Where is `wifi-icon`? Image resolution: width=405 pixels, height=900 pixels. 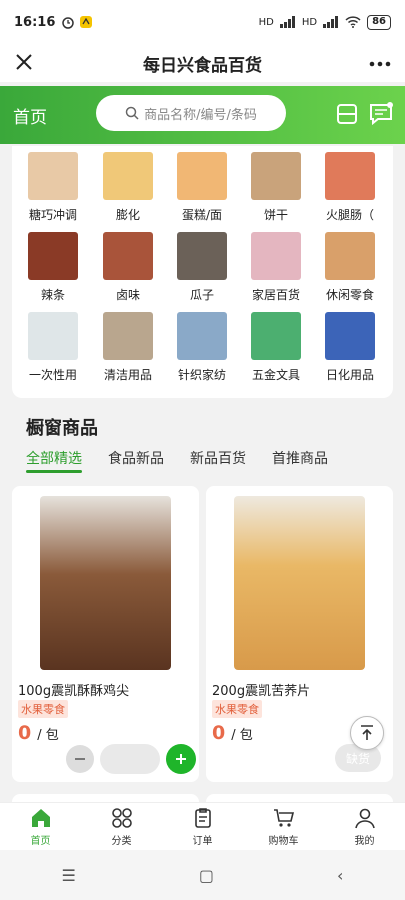 wifi-icon is located at coordinates (353, 22).